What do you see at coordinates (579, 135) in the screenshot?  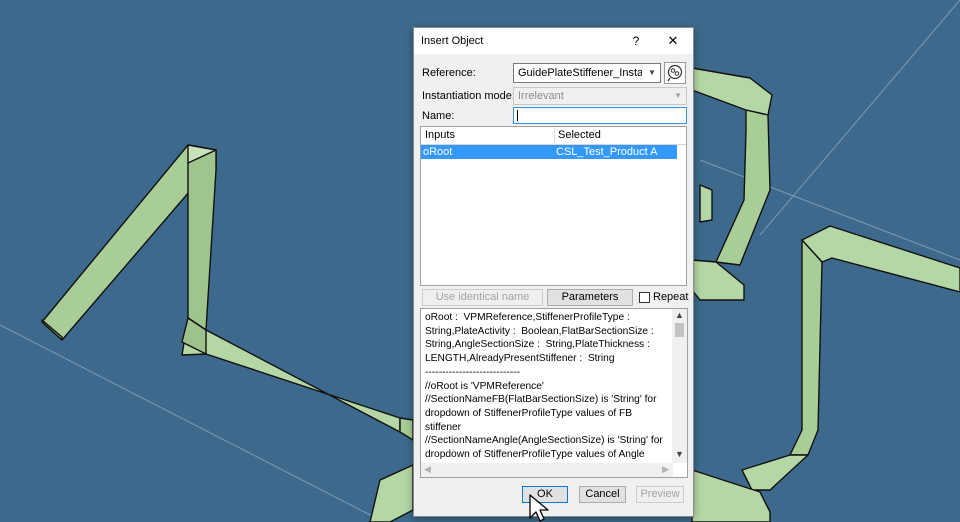 I see `column-header-selected: Selected` at bounding box center [579, 135].